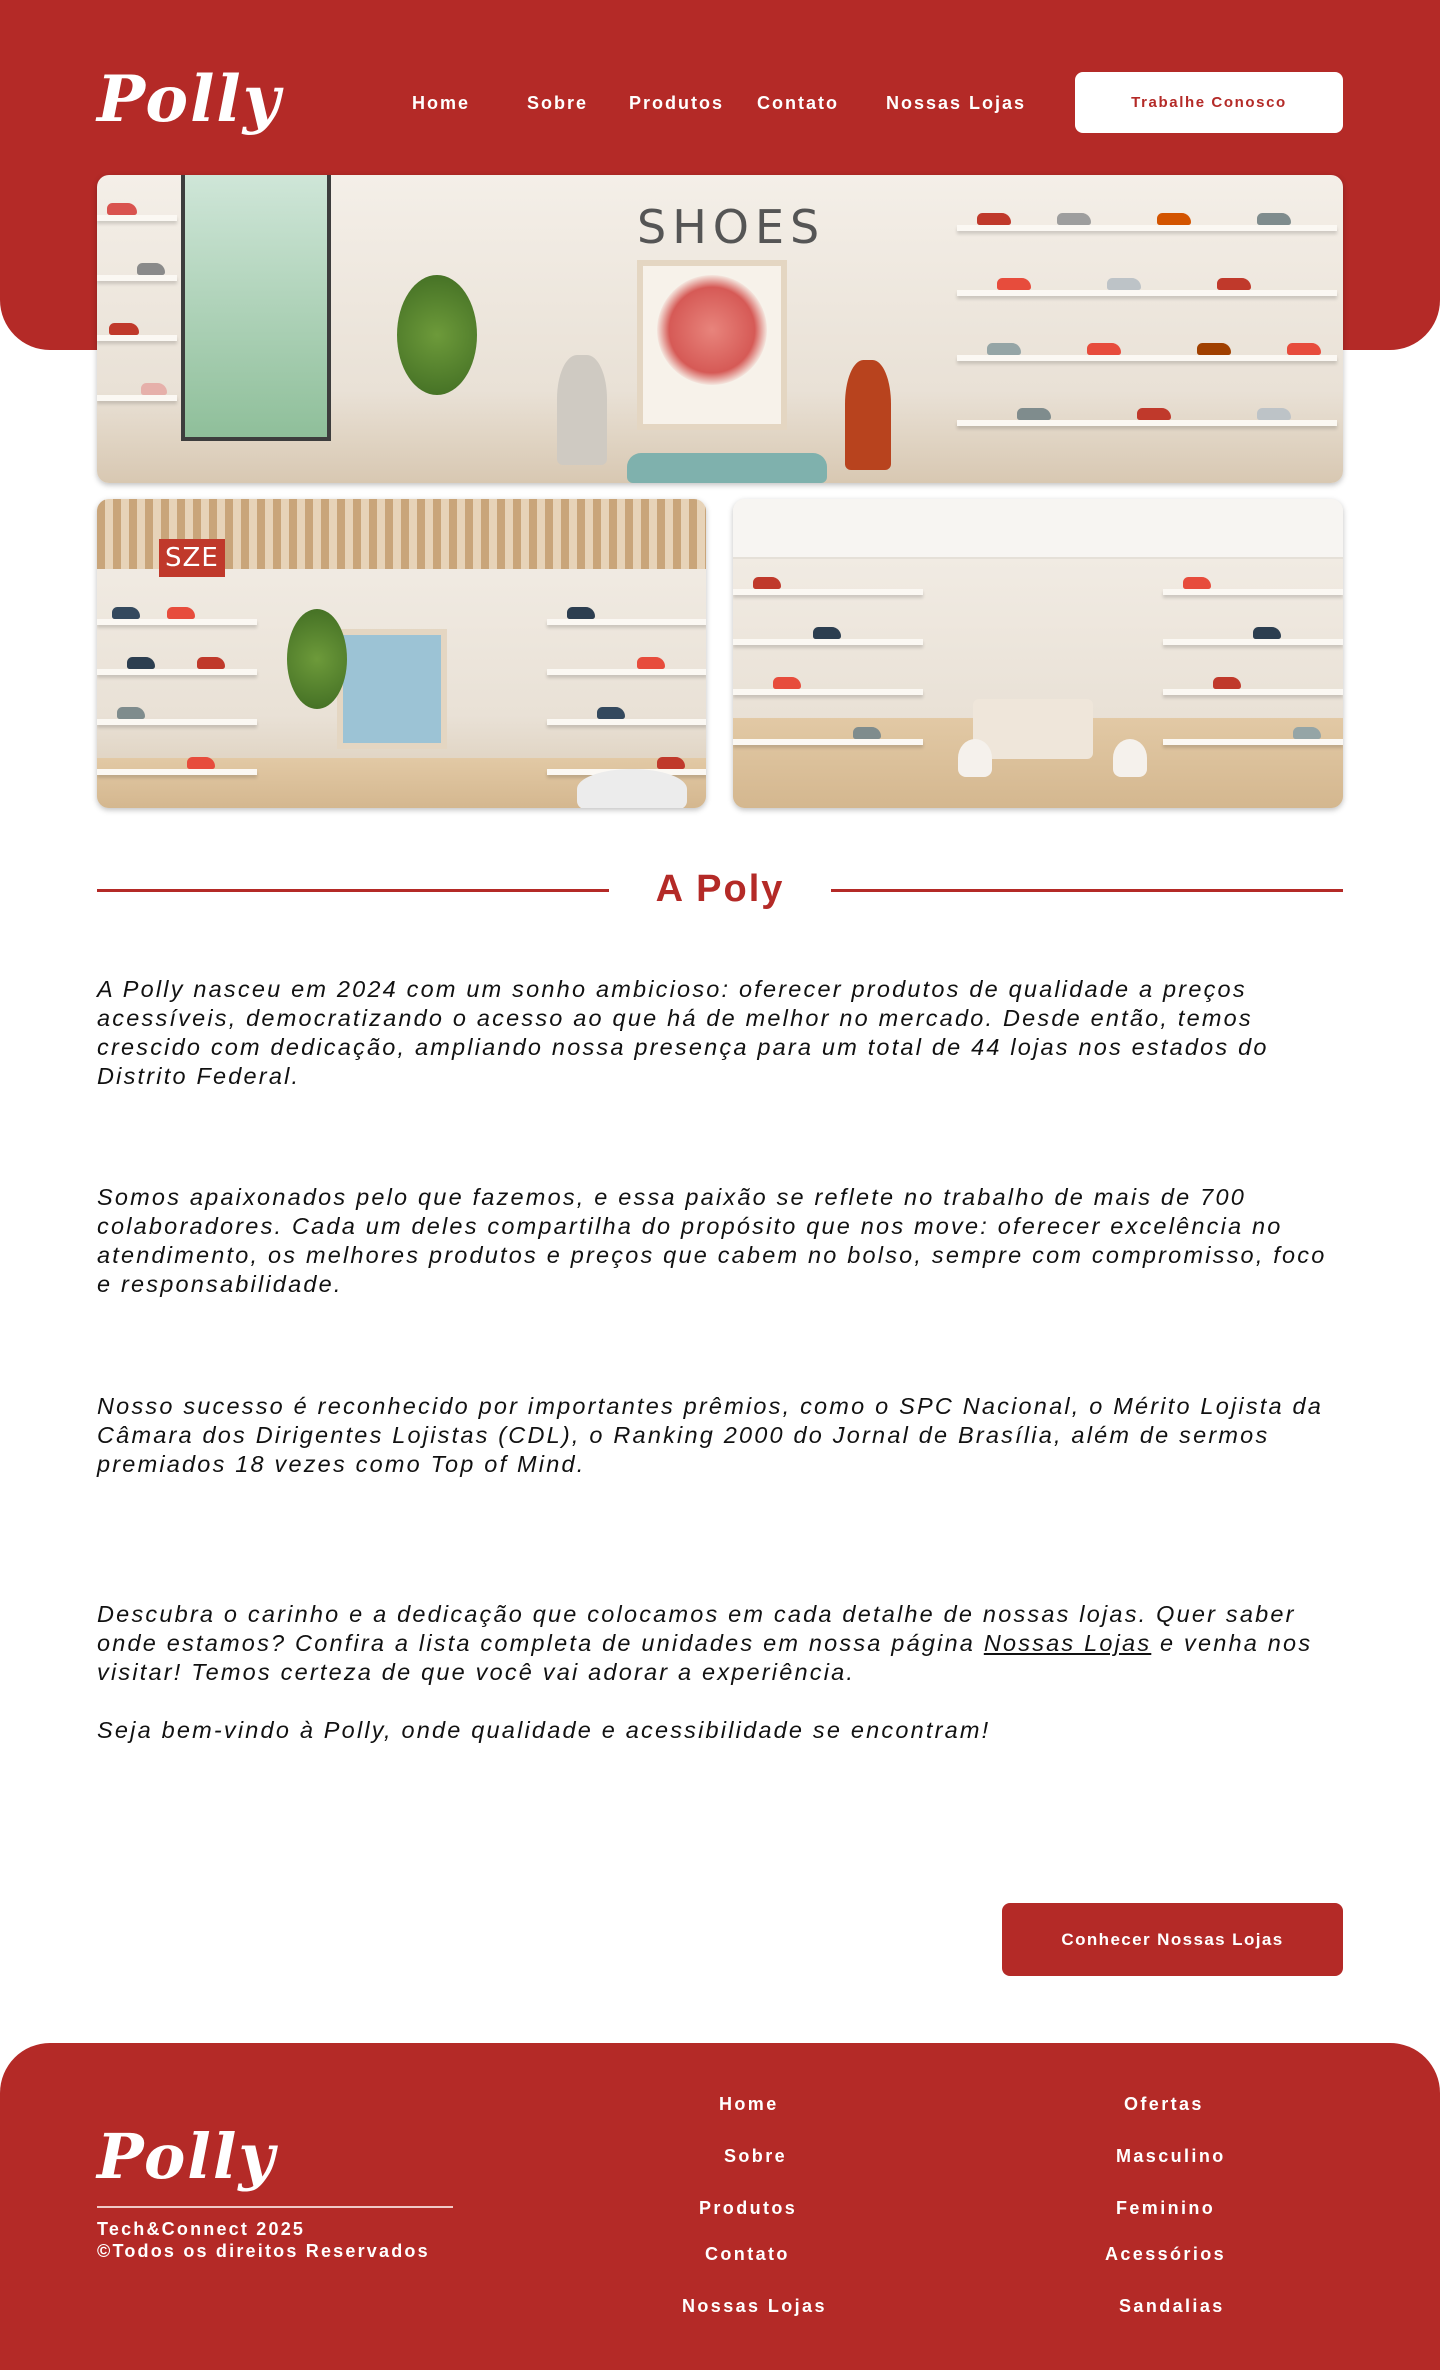 This screenshot has height=2370, width=1440. Describe the element at coordinates (749, 2104) in the screenshot. I see `footer-nav-home: Home` at that location.